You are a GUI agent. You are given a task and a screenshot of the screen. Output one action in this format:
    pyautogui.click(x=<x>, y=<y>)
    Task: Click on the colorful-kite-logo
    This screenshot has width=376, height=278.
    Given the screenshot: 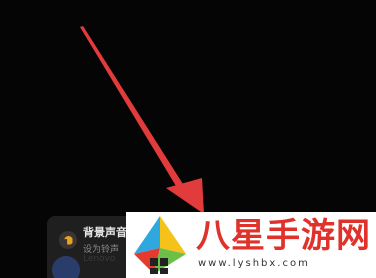 What is the action you would take?
    pyautogui.click(x=160, y=245)
    